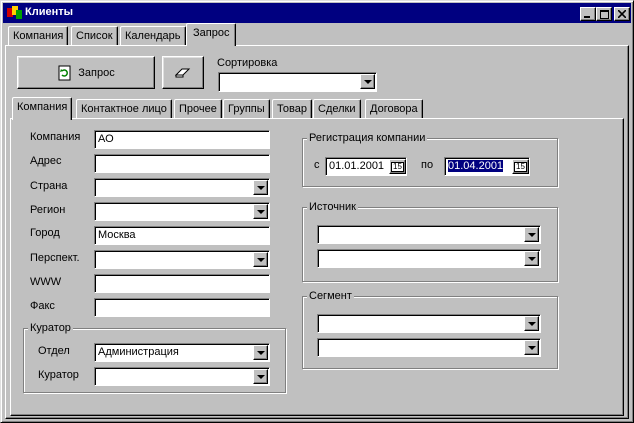 Image resolution: width=634 pixels, height=423 pixels. Describe the element at coordinates (182, 352) in the screenshot. I see `department-select: Администрация` at that location.